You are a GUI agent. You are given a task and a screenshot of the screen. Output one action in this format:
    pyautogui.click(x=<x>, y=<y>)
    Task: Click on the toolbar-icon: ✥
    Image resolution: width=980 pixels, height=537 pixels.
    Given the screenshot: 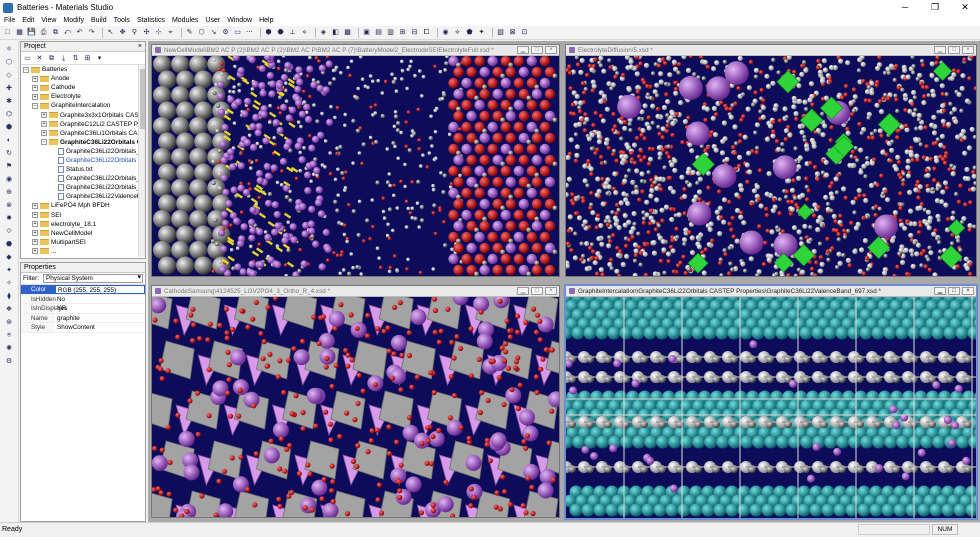 What is the action you would take?
    pyautogui.click(x=122, y=32)
    